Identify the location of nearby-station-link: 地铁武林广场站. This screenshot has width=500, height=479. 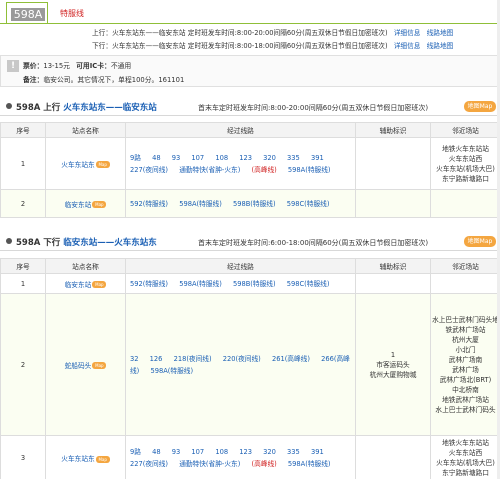
(466, 400).